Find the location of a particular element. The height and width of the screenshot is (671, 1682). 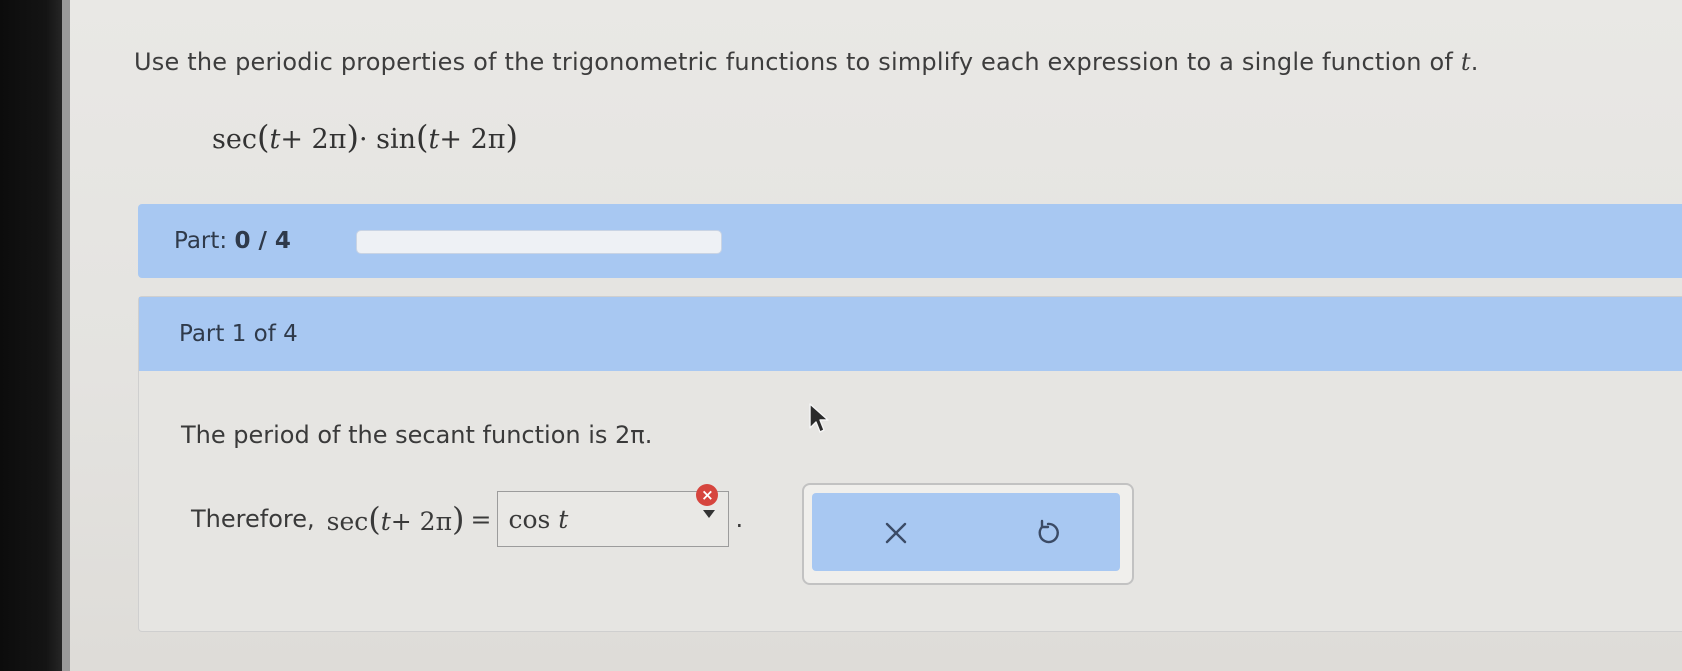

screen-bezel is located at coordinates (66, 335).